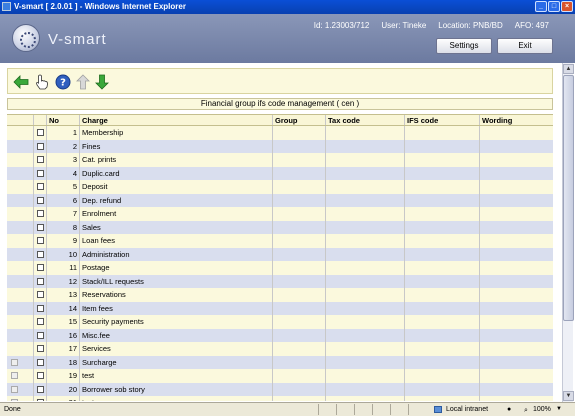 Image resolution: width=575 pixels, height=416 pixels. What do you see at coordinates (541, 6) in the screenshot?
I see `minimize-button: _` at bounding box center [541, 6].